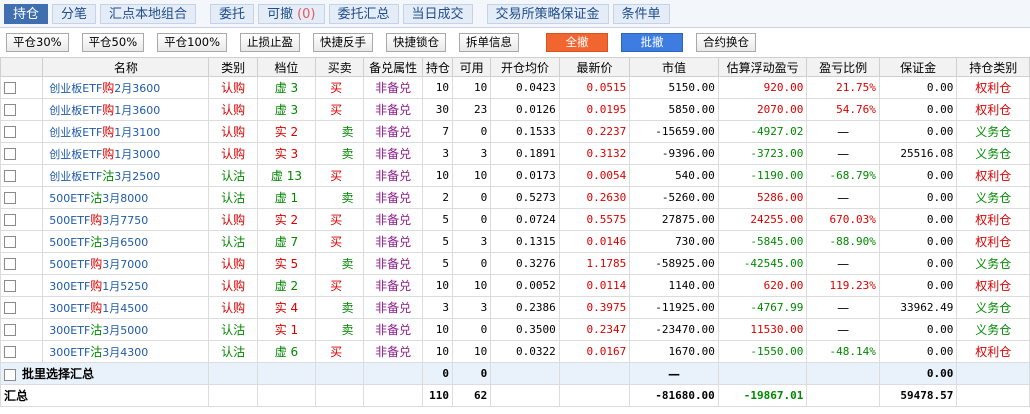 The height and width of the screenshot is (414, 1030). I want to click on tab-2: 汇点本地组合, so click(148, 13).